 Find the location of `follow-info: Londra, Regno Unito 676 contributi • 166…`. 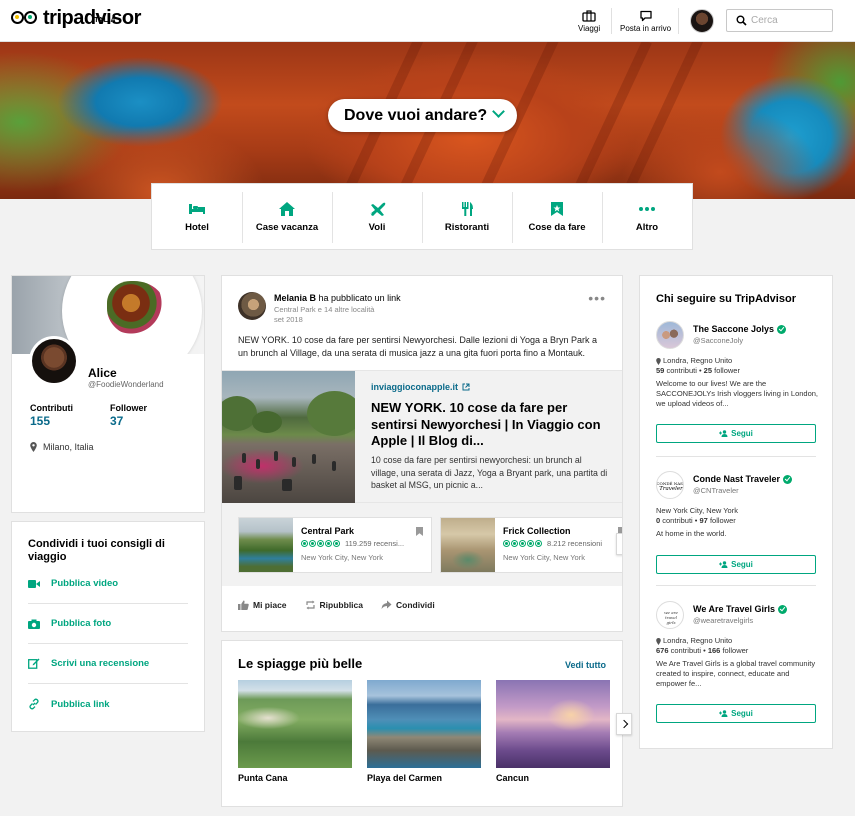

follow-info: Londra, Regno Unito 676 contributi • 166… is located at coordinates (737, 662).